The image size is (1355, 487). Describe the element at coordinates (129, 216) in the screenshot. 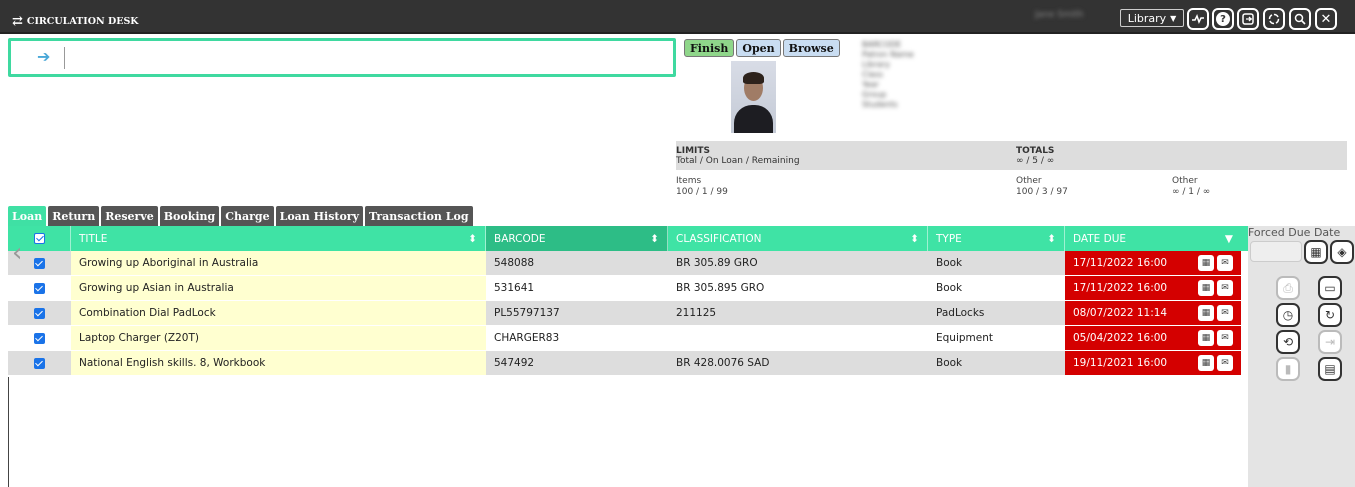

I see `tab-reserve: Reserve` at that location.